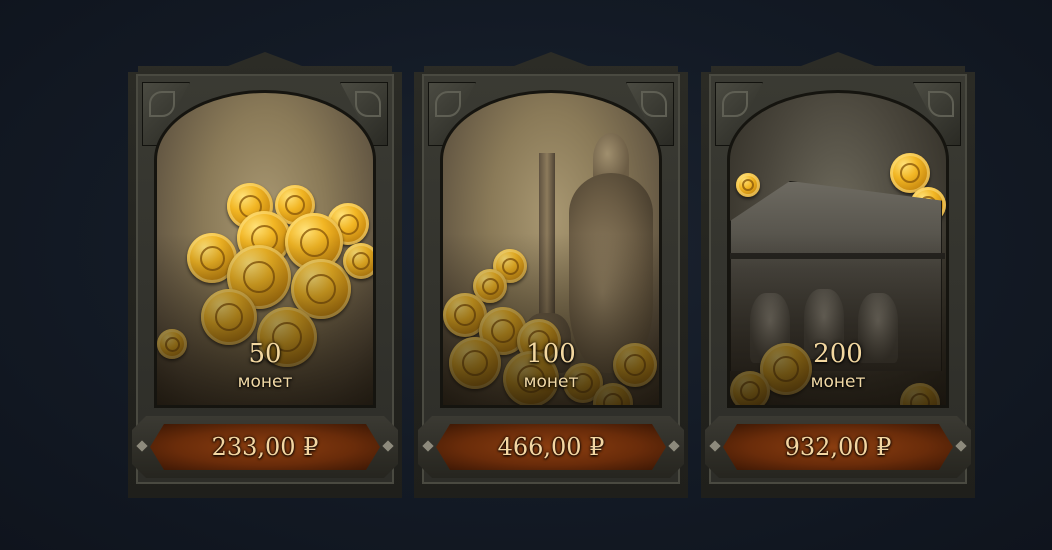  What do you see at coordinates (551, 354) in the screenshot?
I see `coin-amount: 100` at bounding box center [551, 354].